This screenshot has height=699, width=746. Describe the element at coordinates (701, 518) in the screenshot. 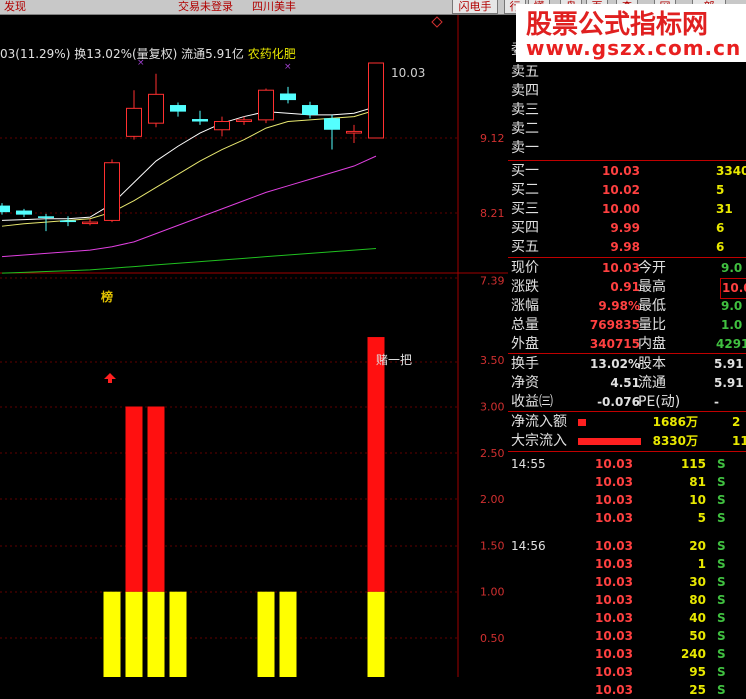

I see `tick-volume: 5` at that location.